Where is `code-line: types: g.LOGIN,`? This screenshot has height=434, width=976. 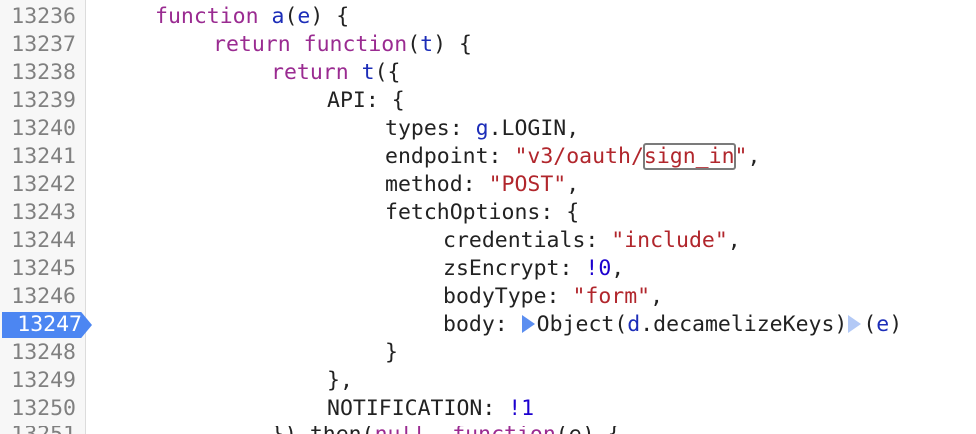 code-line: types: g.LOGIN, is located at coordinates (482, 129).